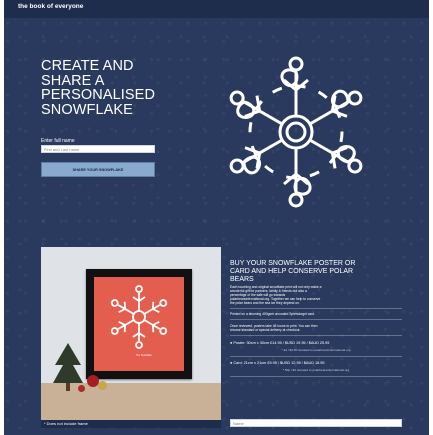  What do you see at coordinates (216, 9) in the screenshot?
I see `top-bar: the book of everyone` at bounding box center [216, 9].